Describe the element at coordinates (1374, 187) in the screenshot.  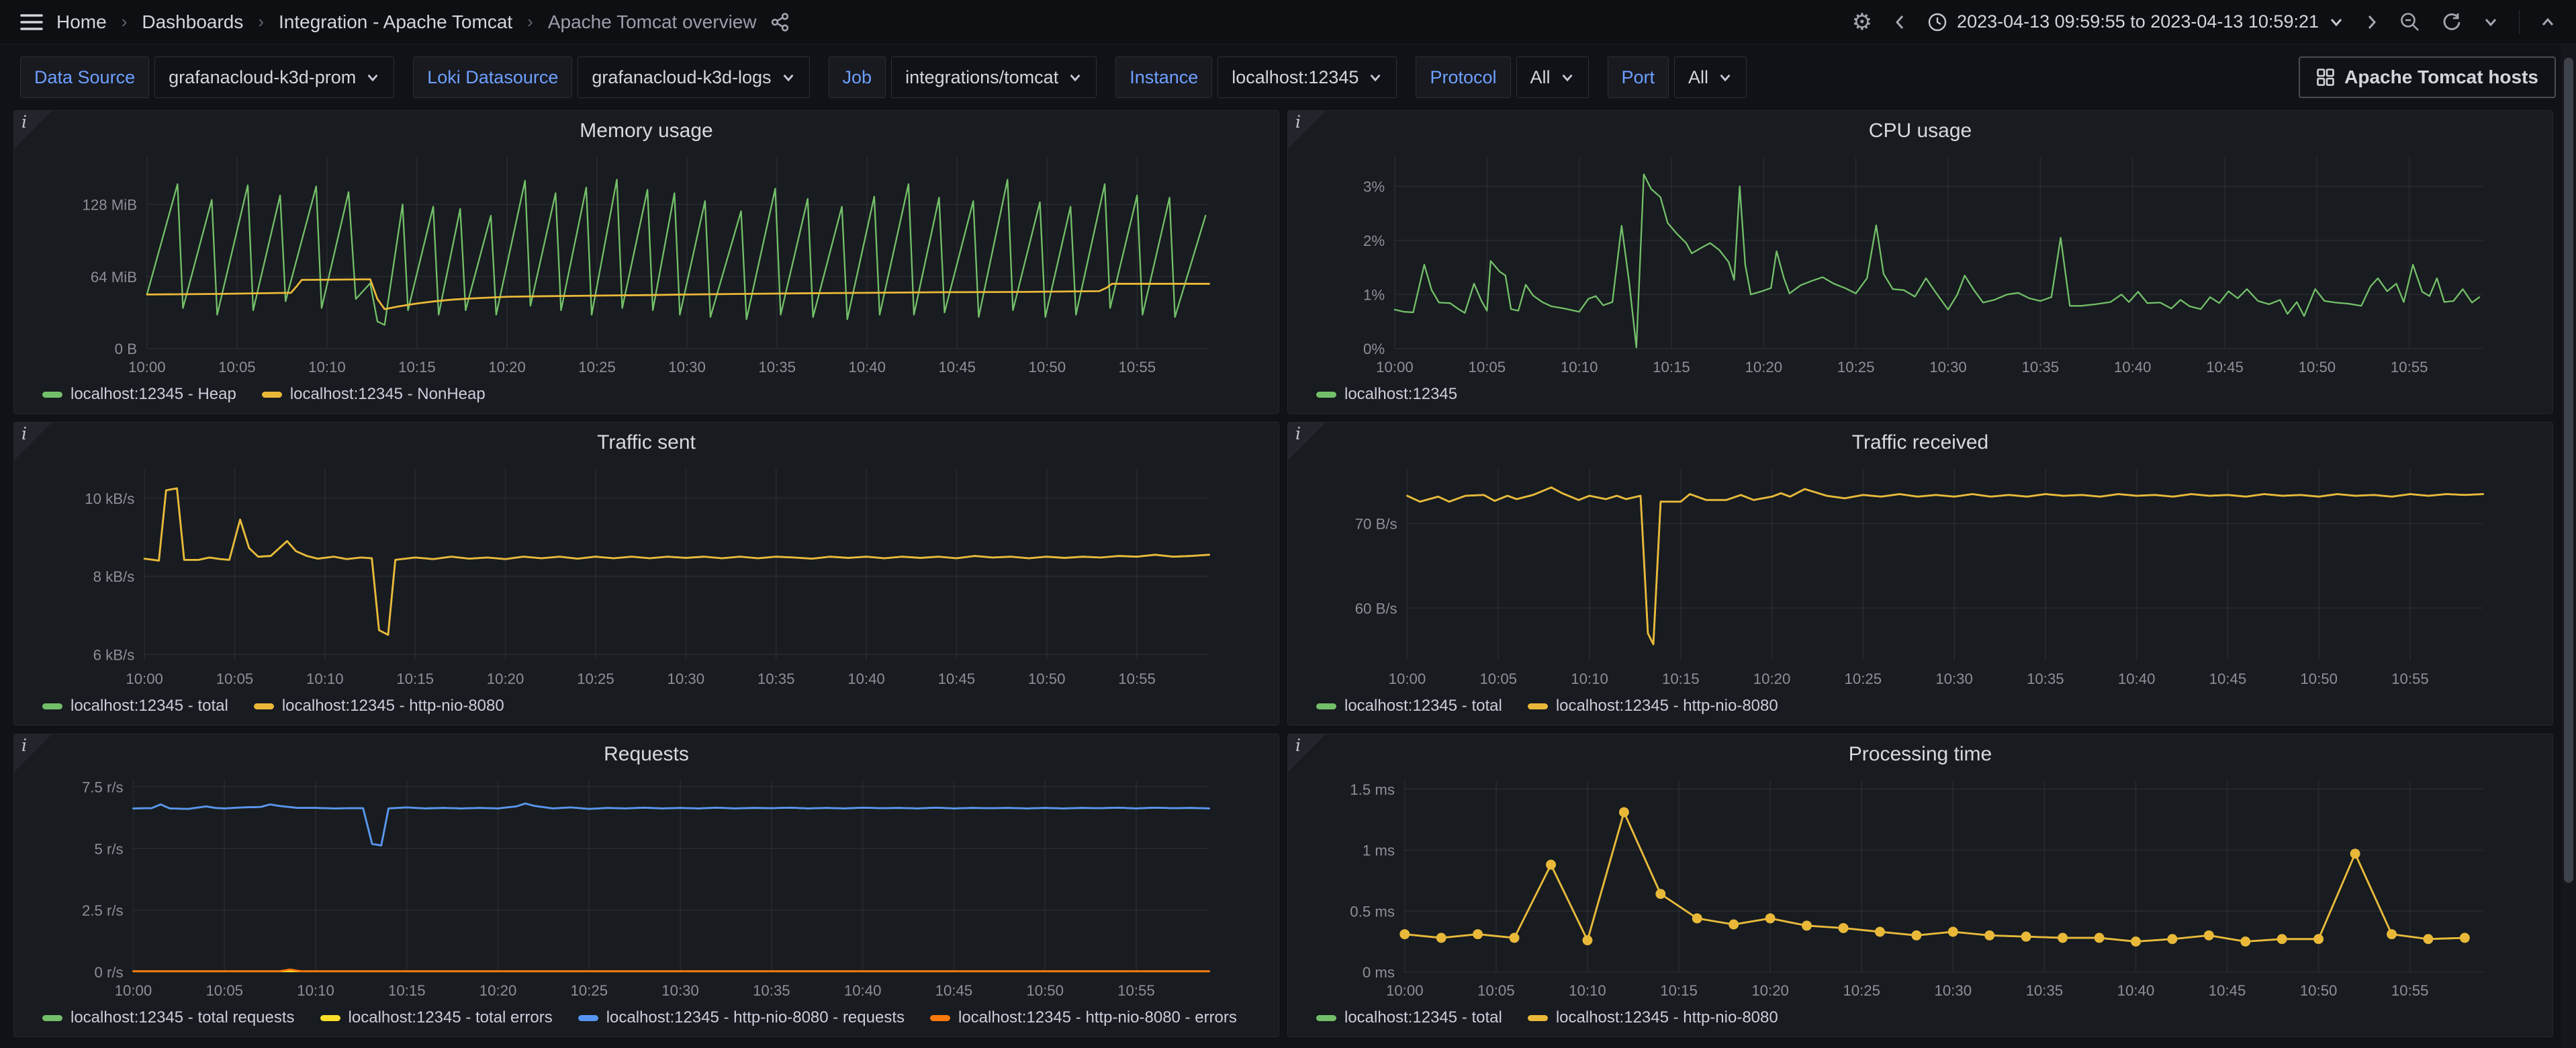
I see `svg-text: 3%` at that location.